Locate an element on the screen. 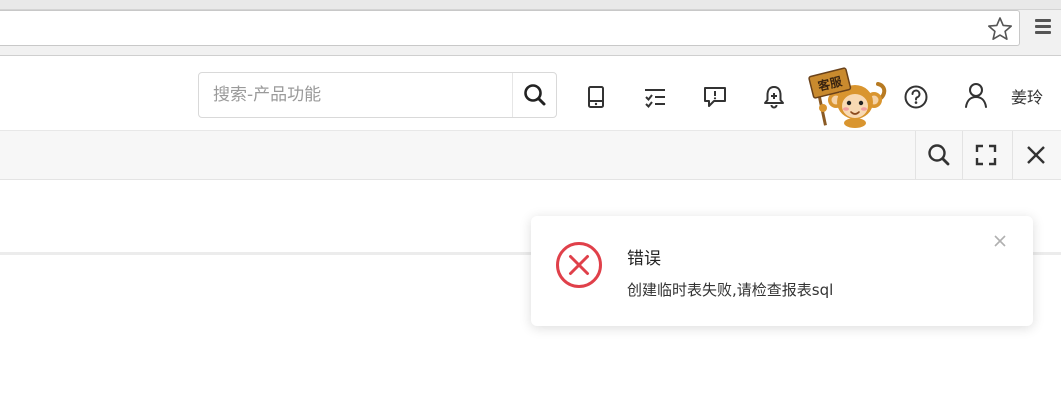 The width and height of the screenshot is (1061, 420). checklist-icon is located at coordinates (655, 98).